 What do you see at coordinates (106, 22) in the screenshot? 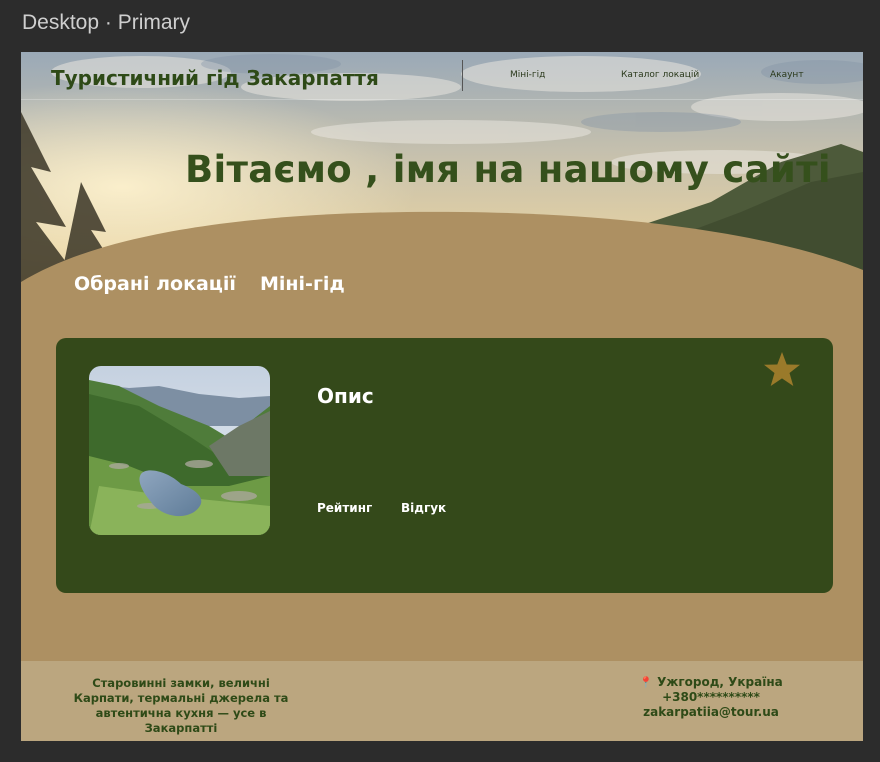
I see `frame-label: Desktop · Primary` at bounding box center [106, 22].